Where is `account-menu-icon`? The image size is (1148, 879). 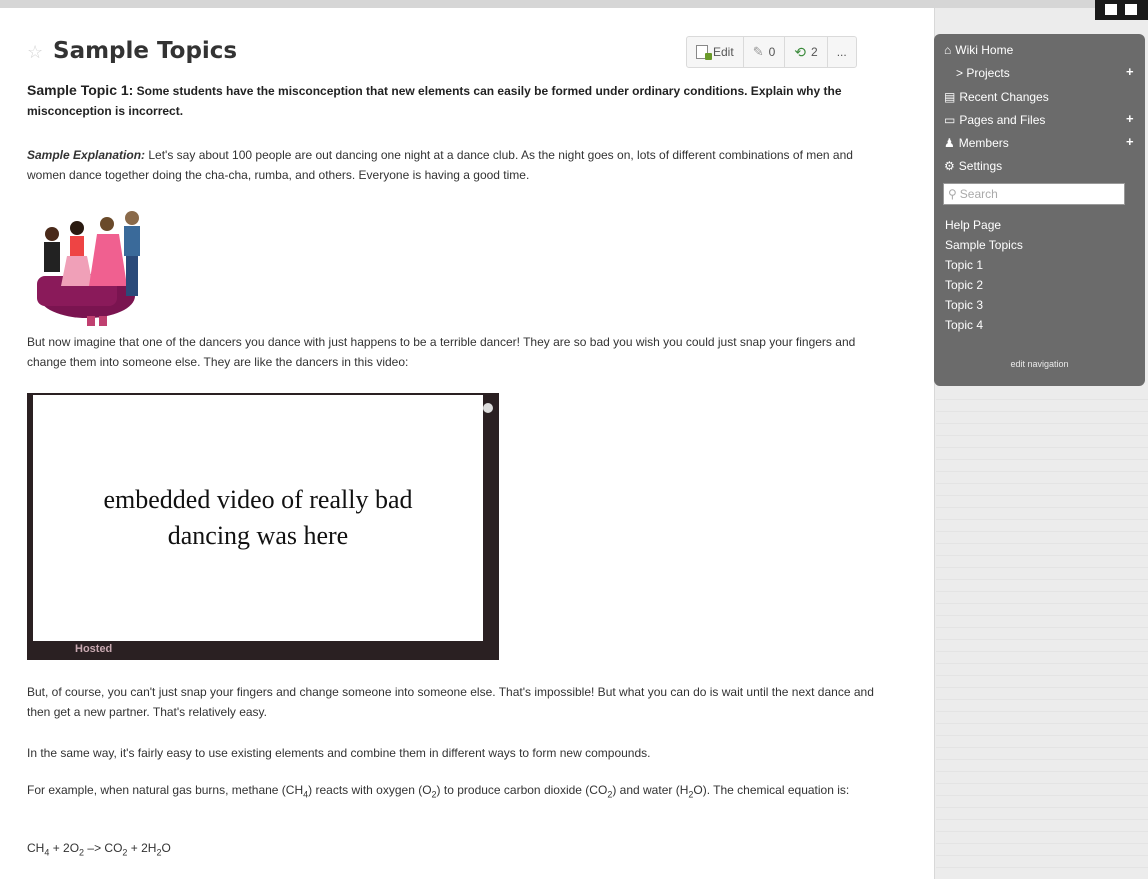
account-menu-icon is located at coordinates (1121, 10).